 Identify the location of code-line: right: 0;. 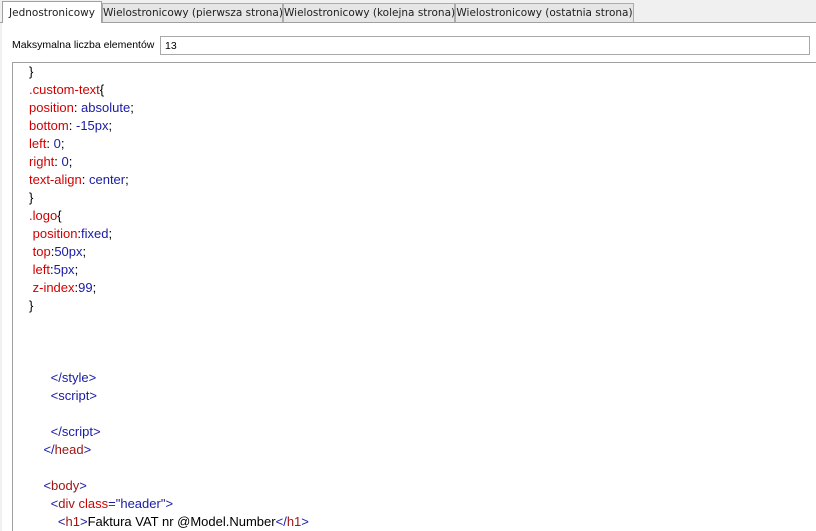
(50, 162).